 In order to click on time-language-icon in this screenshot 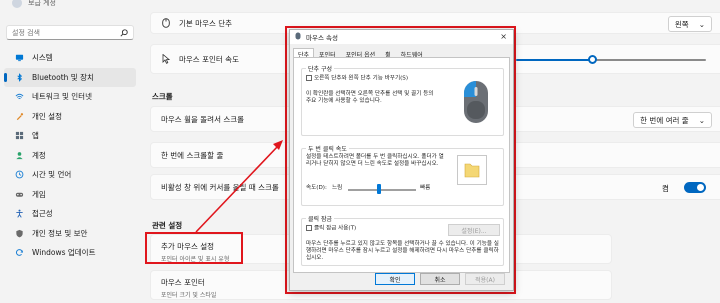, I will do `click(19, 174)`.